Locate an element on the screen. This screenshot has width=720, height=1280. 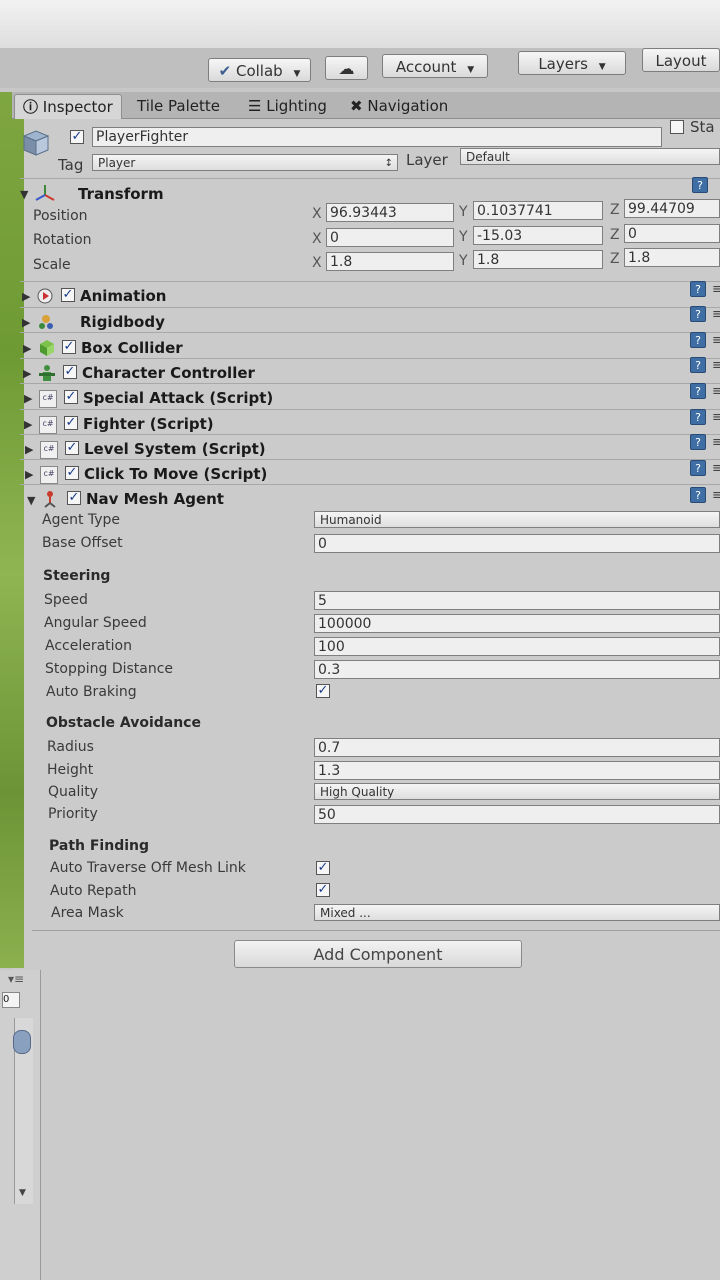
divider is located at coordinates (370, 358).